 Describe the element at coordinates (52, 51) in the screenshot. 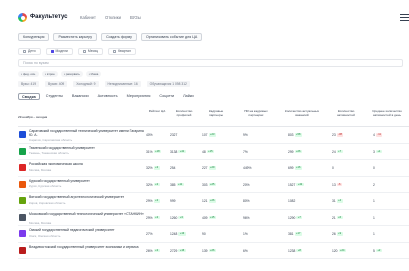

I see `checkbox-checked-icon` at that location.